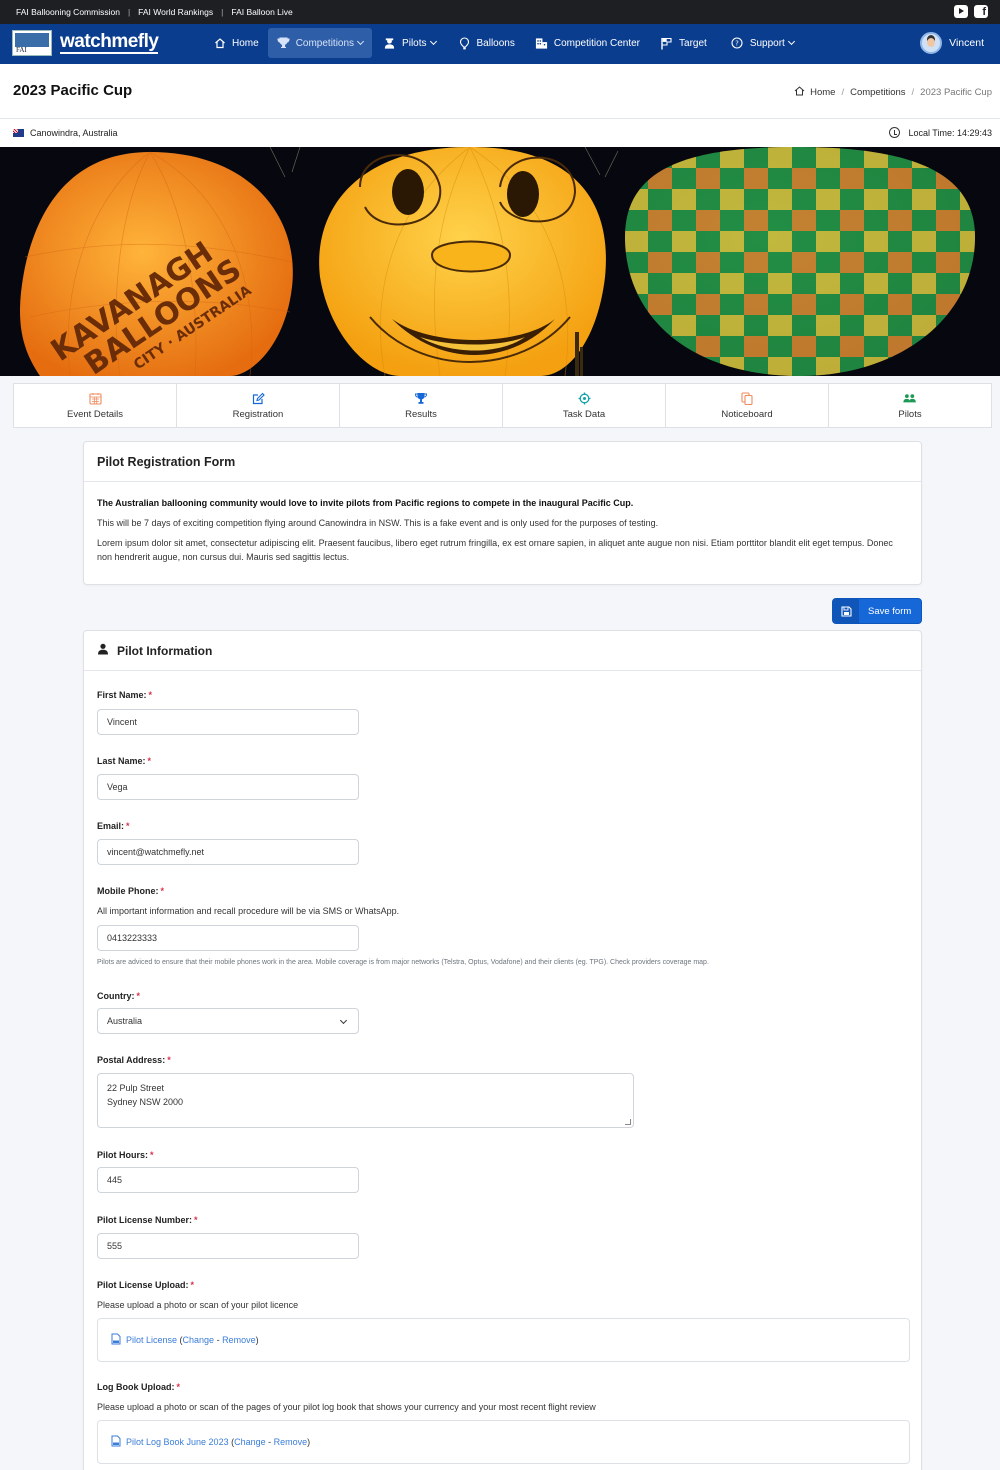 Image resolution: width=1000 pixels, height=1470 pixels. What do you see at coordinates (597, 43) in the screenshot?
I see `nav-competition-center-label: Competition Center` at bounding box center [597, 43].